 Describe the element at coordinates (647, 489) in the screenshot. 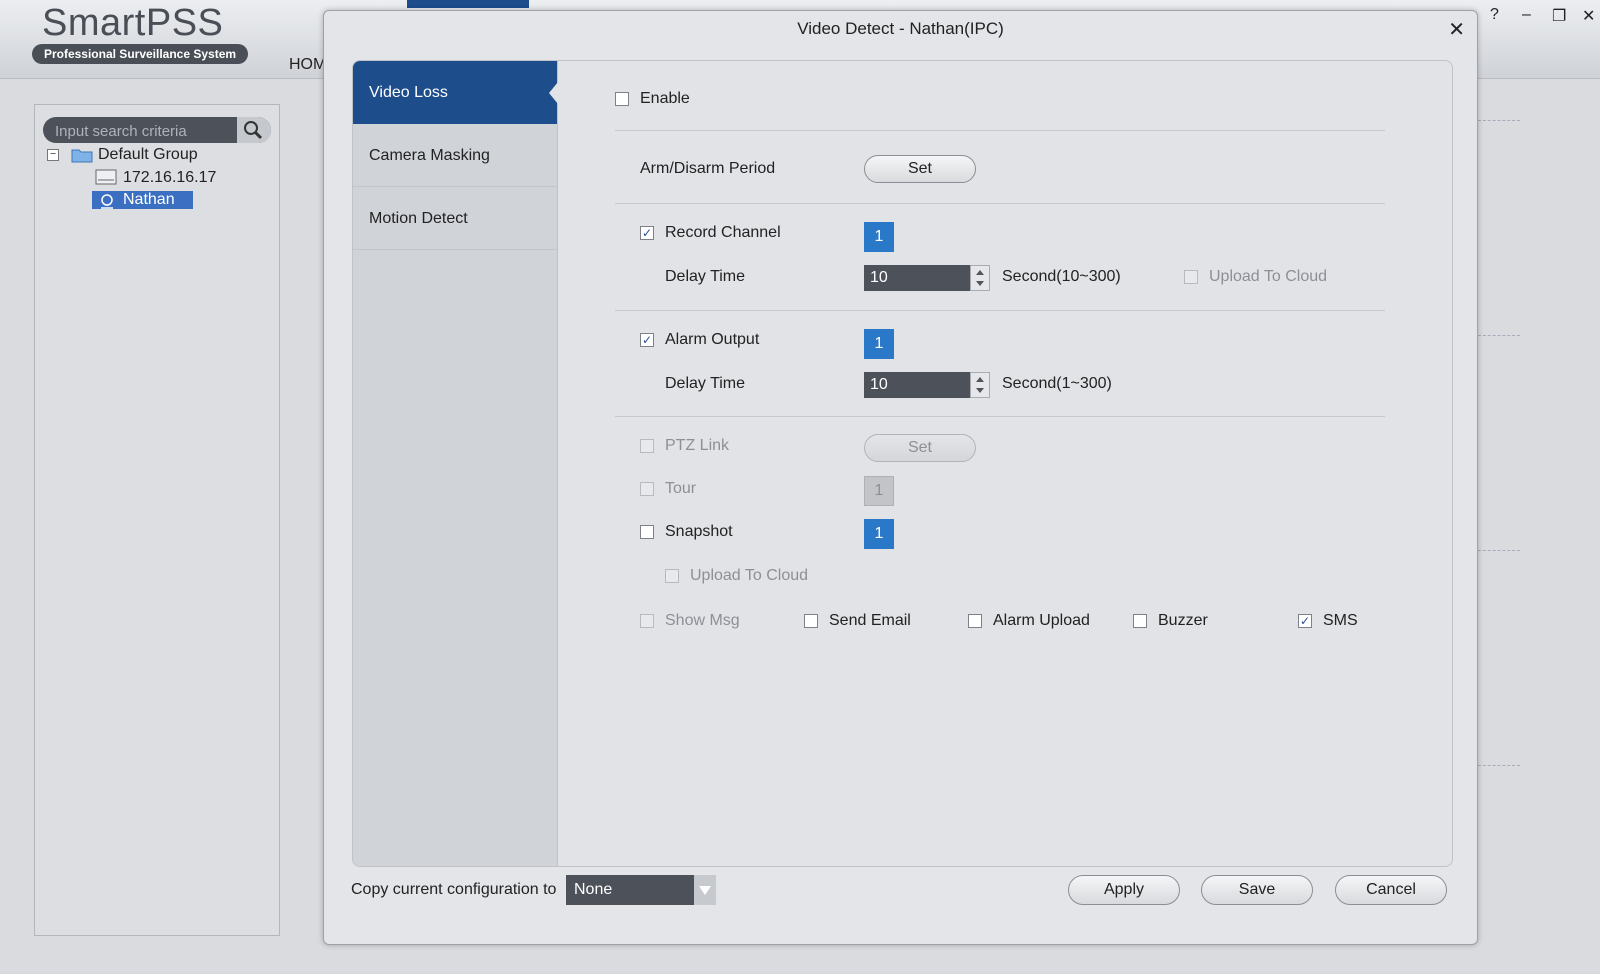

I see `tour-checkbox` at that location.